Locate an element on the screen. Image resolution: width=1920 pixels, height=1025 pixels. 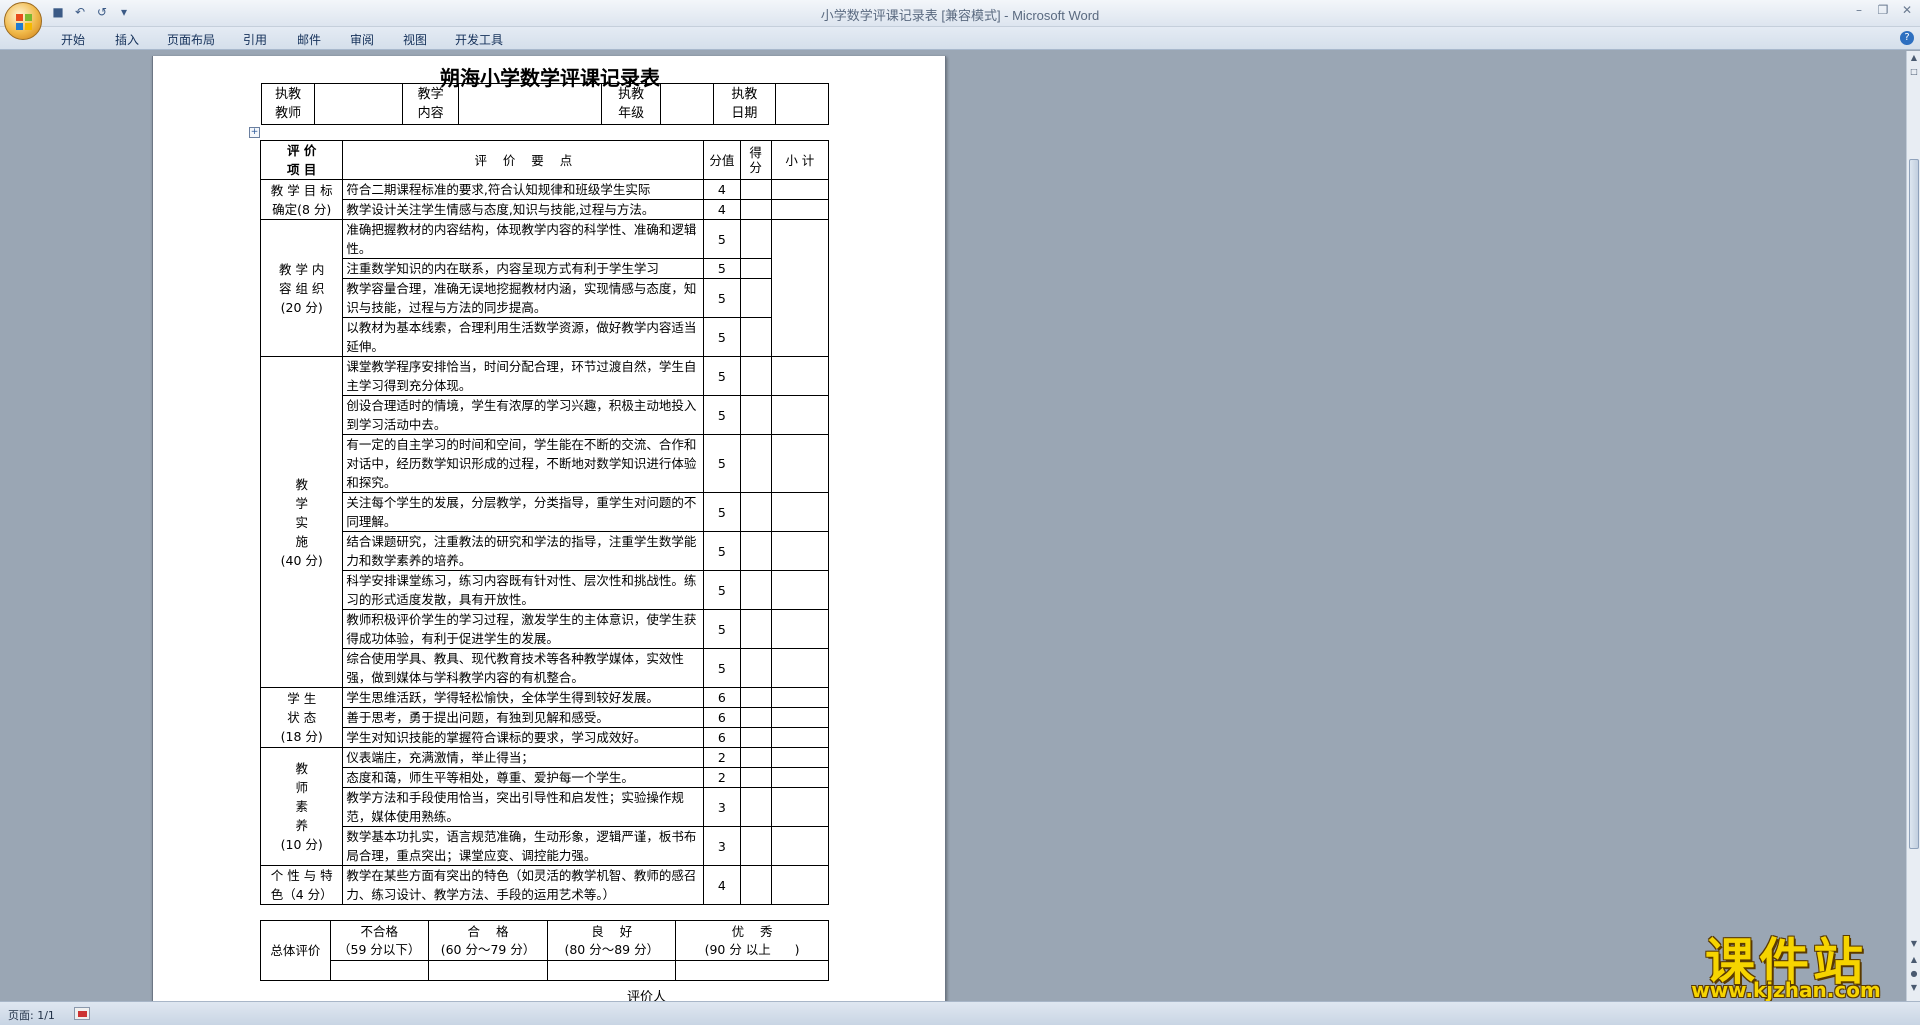
signer-field is located at coordinates (748, 996).